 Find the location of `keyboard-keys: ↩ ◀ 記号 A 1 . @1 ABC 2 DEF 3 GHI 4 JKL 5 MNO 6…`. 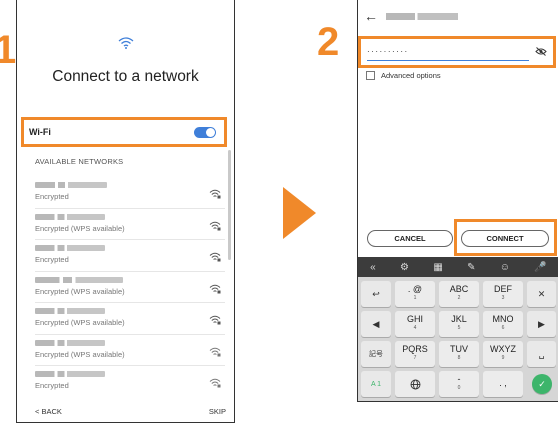

keyboard-keys: ↩ ◀ 記号 A 1 . @1 ABC 2 DEF 3 GHI 4 JKL 5 MNO 6… is located at coordinates (458, 339).